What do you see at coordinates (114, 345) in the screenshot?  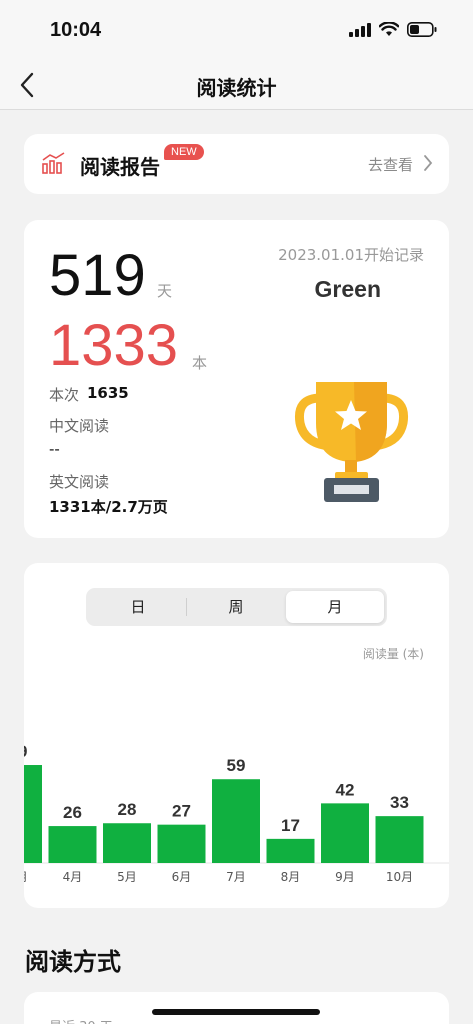 I see `books-count-value: 1333` at bounding box center [114, 345].